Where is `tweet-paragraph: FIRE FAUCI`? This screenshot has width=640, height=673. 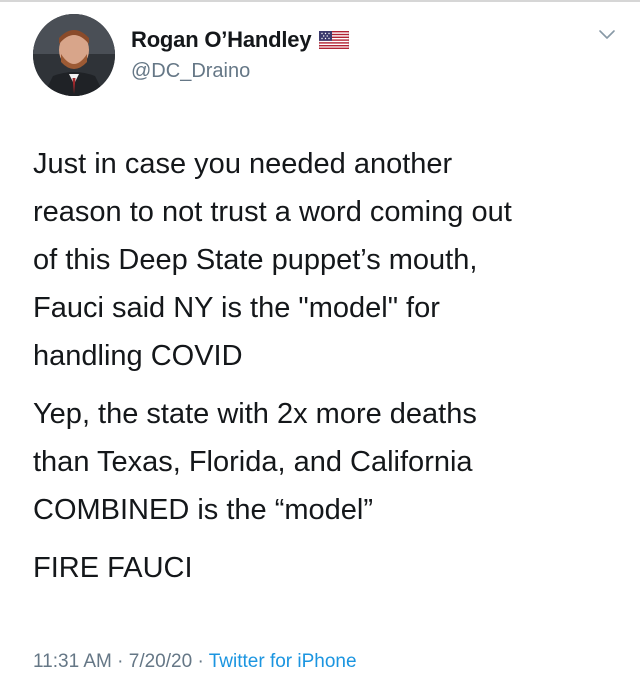
tweet-paragraph: FIRE FAUCI is located at coordinates (113, 568).